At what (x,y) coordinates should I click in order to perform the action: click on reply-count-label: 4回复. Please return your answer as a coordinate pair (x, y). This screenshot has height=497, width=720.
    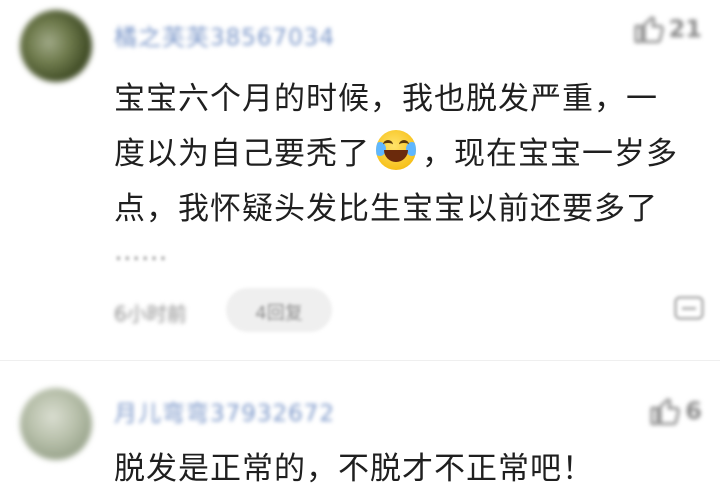
    Looking at the image, I should click on (279, 313).